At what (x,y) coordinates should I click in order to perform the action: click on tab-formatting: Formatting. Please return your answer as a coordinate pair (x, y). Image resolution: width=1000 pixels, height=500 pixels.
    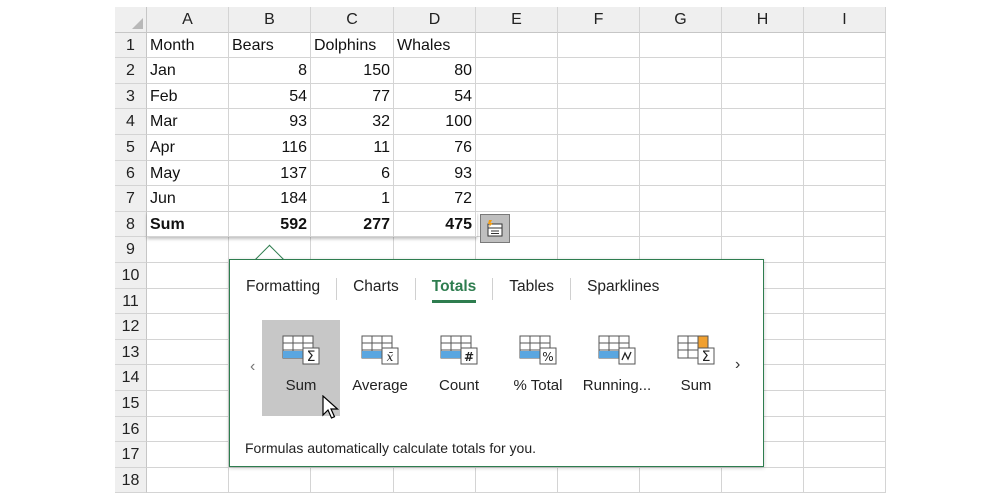
    Looking at the image, I should click on (283, 289).